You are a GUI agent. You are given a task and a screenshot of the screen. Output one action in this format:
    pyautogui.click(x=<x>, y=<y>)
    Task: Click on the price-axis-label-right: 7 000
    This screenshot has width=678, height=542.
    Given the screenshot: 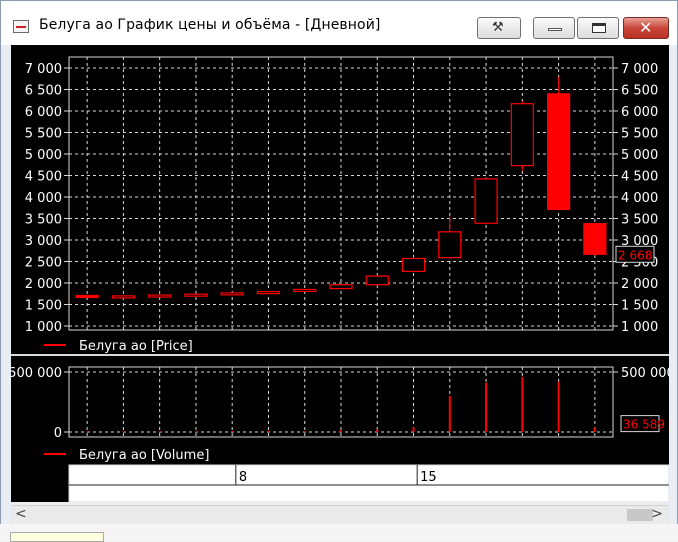 What is the action you would take?
    pyautogui.click(x=639, y=69)
    